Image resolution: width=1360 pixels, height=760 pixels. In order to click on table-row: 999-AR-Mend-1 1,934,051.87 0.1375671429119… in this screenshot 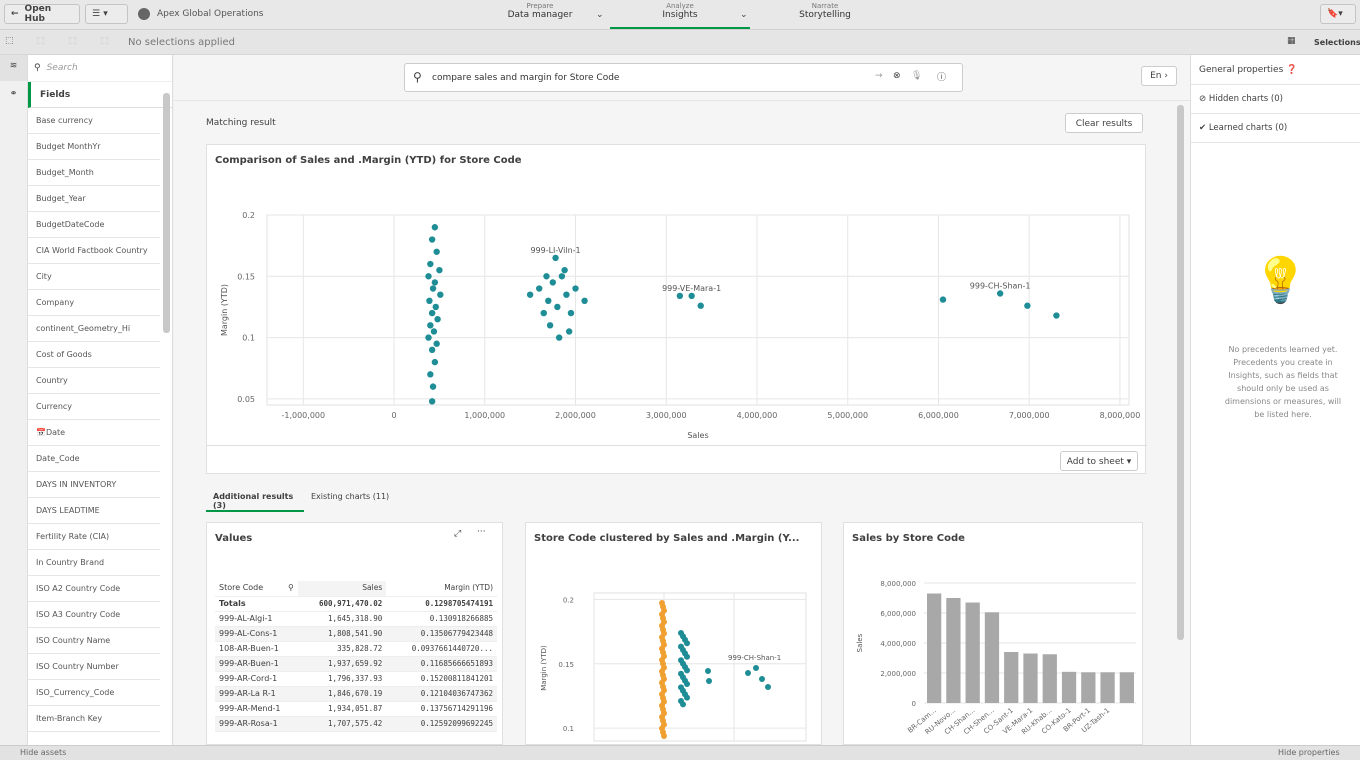, I will do `click(356, 709)`.